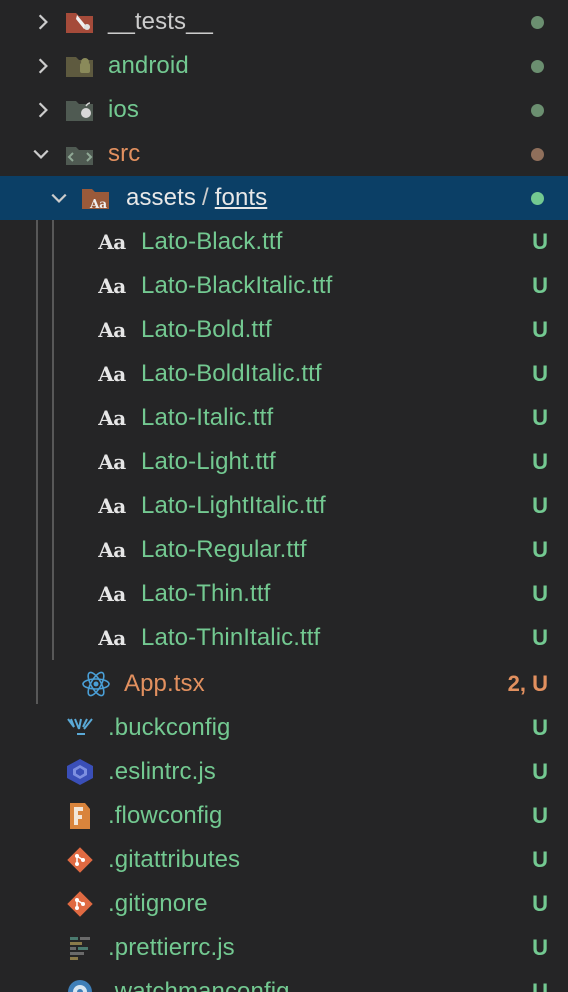  I want to click on tree-item-font-file: Aa Lato-BoldItalic.ttf U, so click(284, 374).